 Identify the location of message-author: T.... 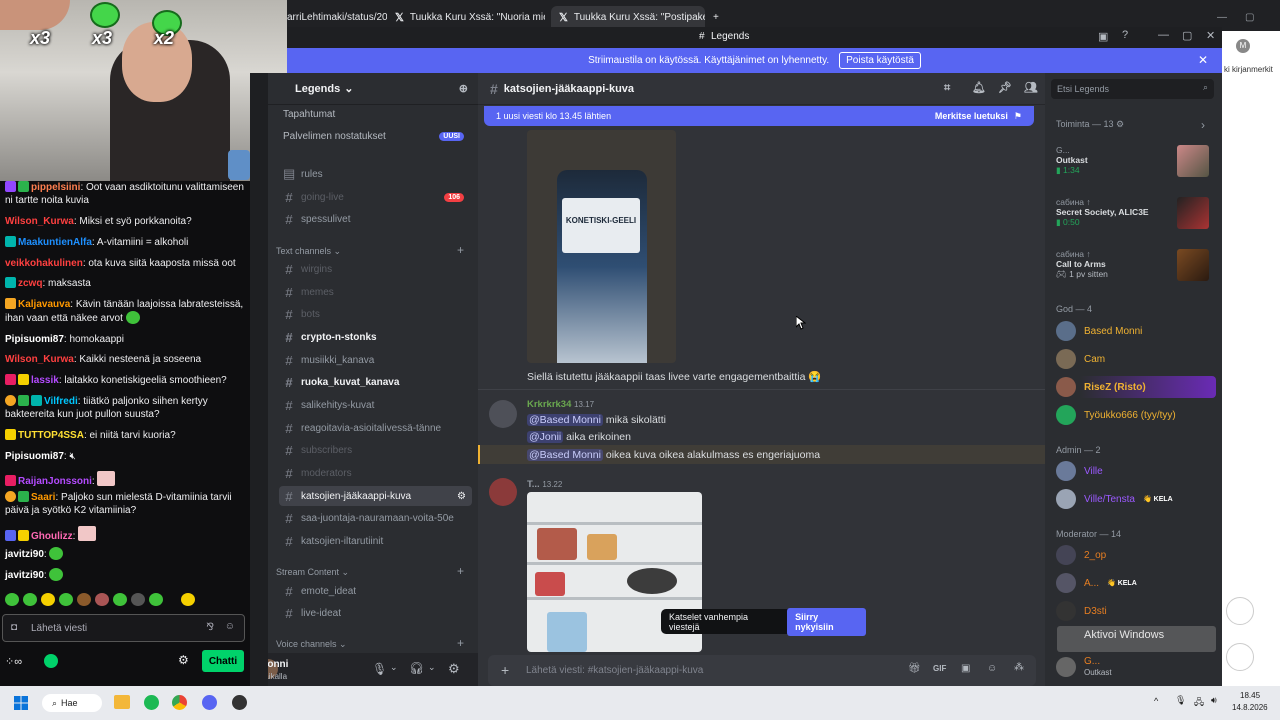
(533, 484).